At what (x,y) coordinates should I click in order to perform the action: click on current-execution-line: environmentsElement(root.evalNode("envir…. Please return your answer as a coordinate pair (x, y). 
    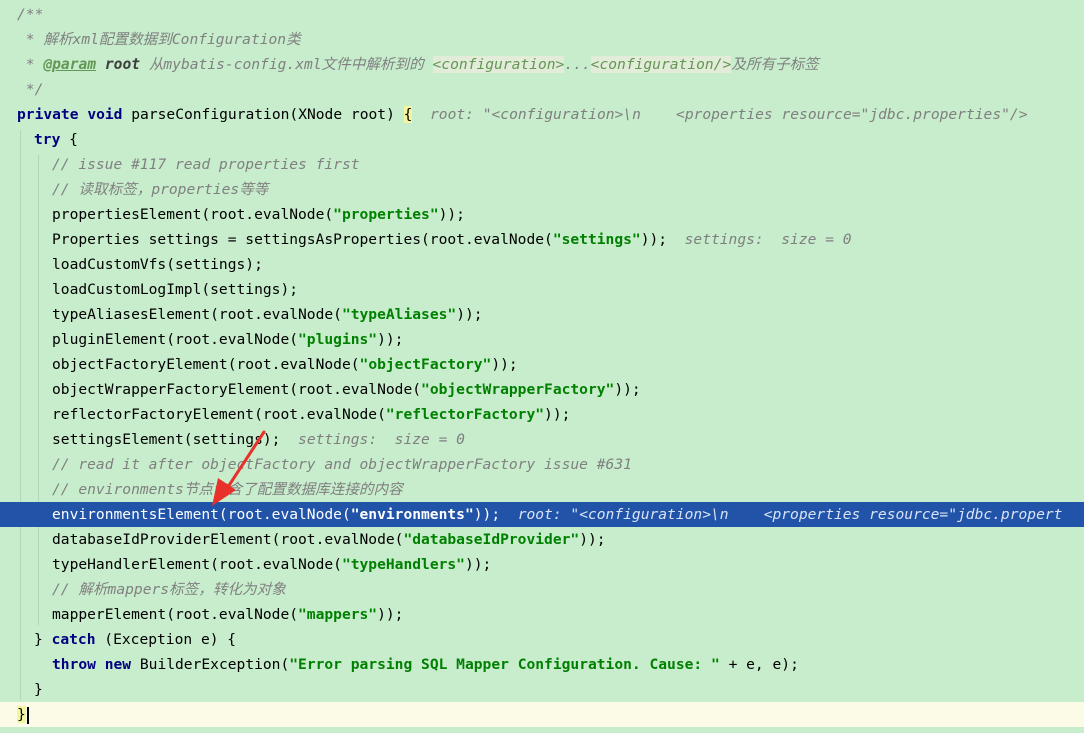
    Looking at the image, I should click on (542, 514).